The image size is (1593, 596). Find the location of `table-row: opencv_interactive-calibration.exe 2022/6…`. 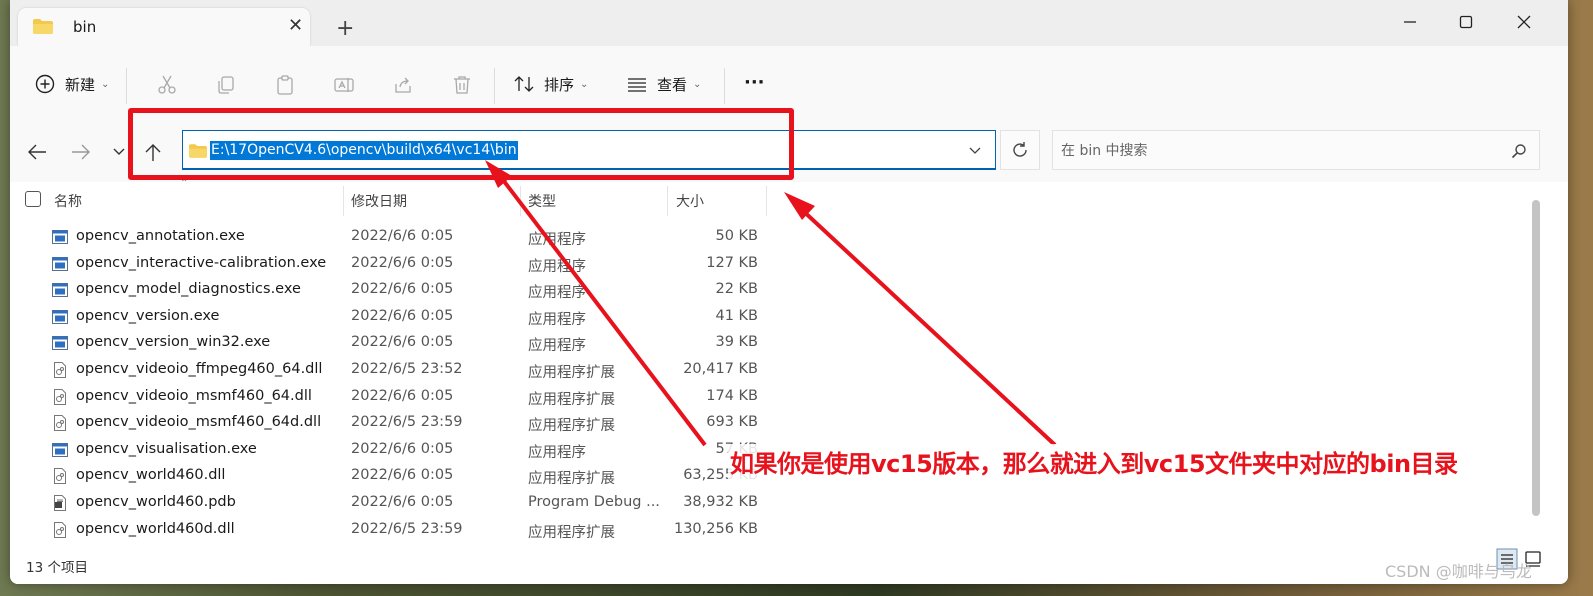

table-row: opencv_interactive-calibration.exe 2022/6… is located at coordinates (789, 264).